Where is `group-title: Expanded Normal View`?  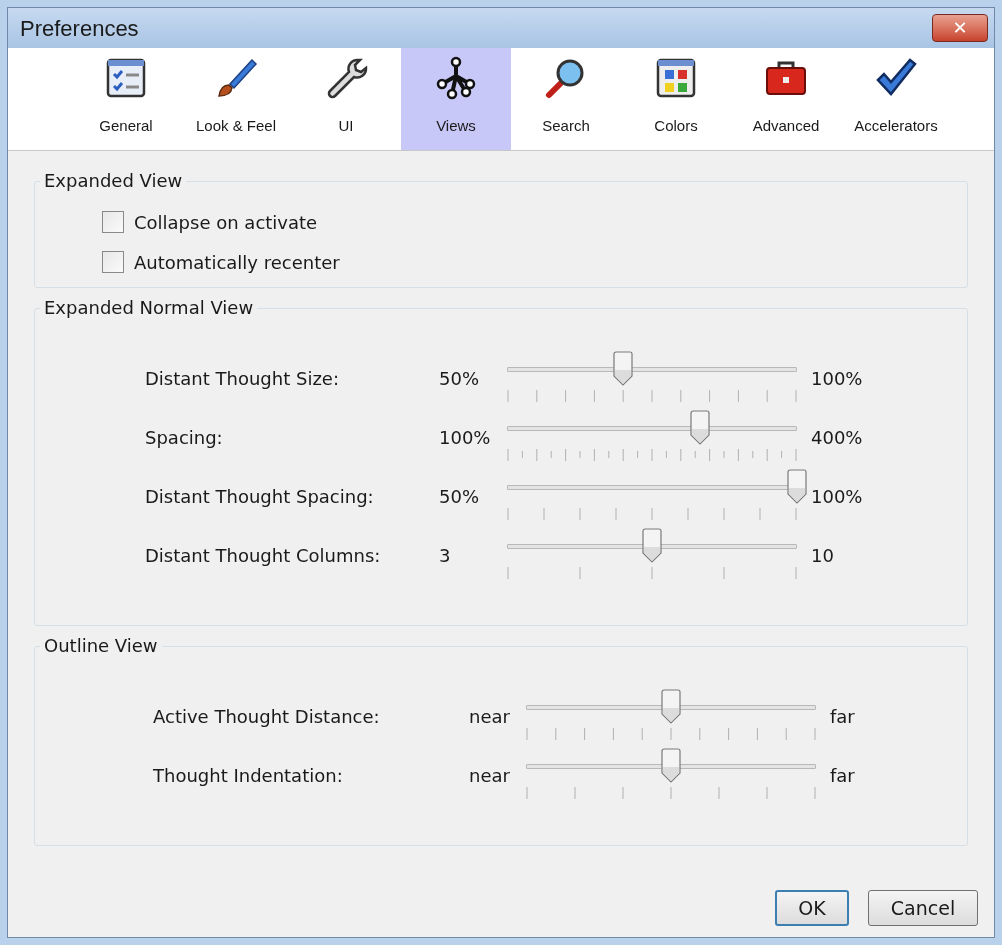 group-title: Expanded Normal View is located at coordinates (149, 308).